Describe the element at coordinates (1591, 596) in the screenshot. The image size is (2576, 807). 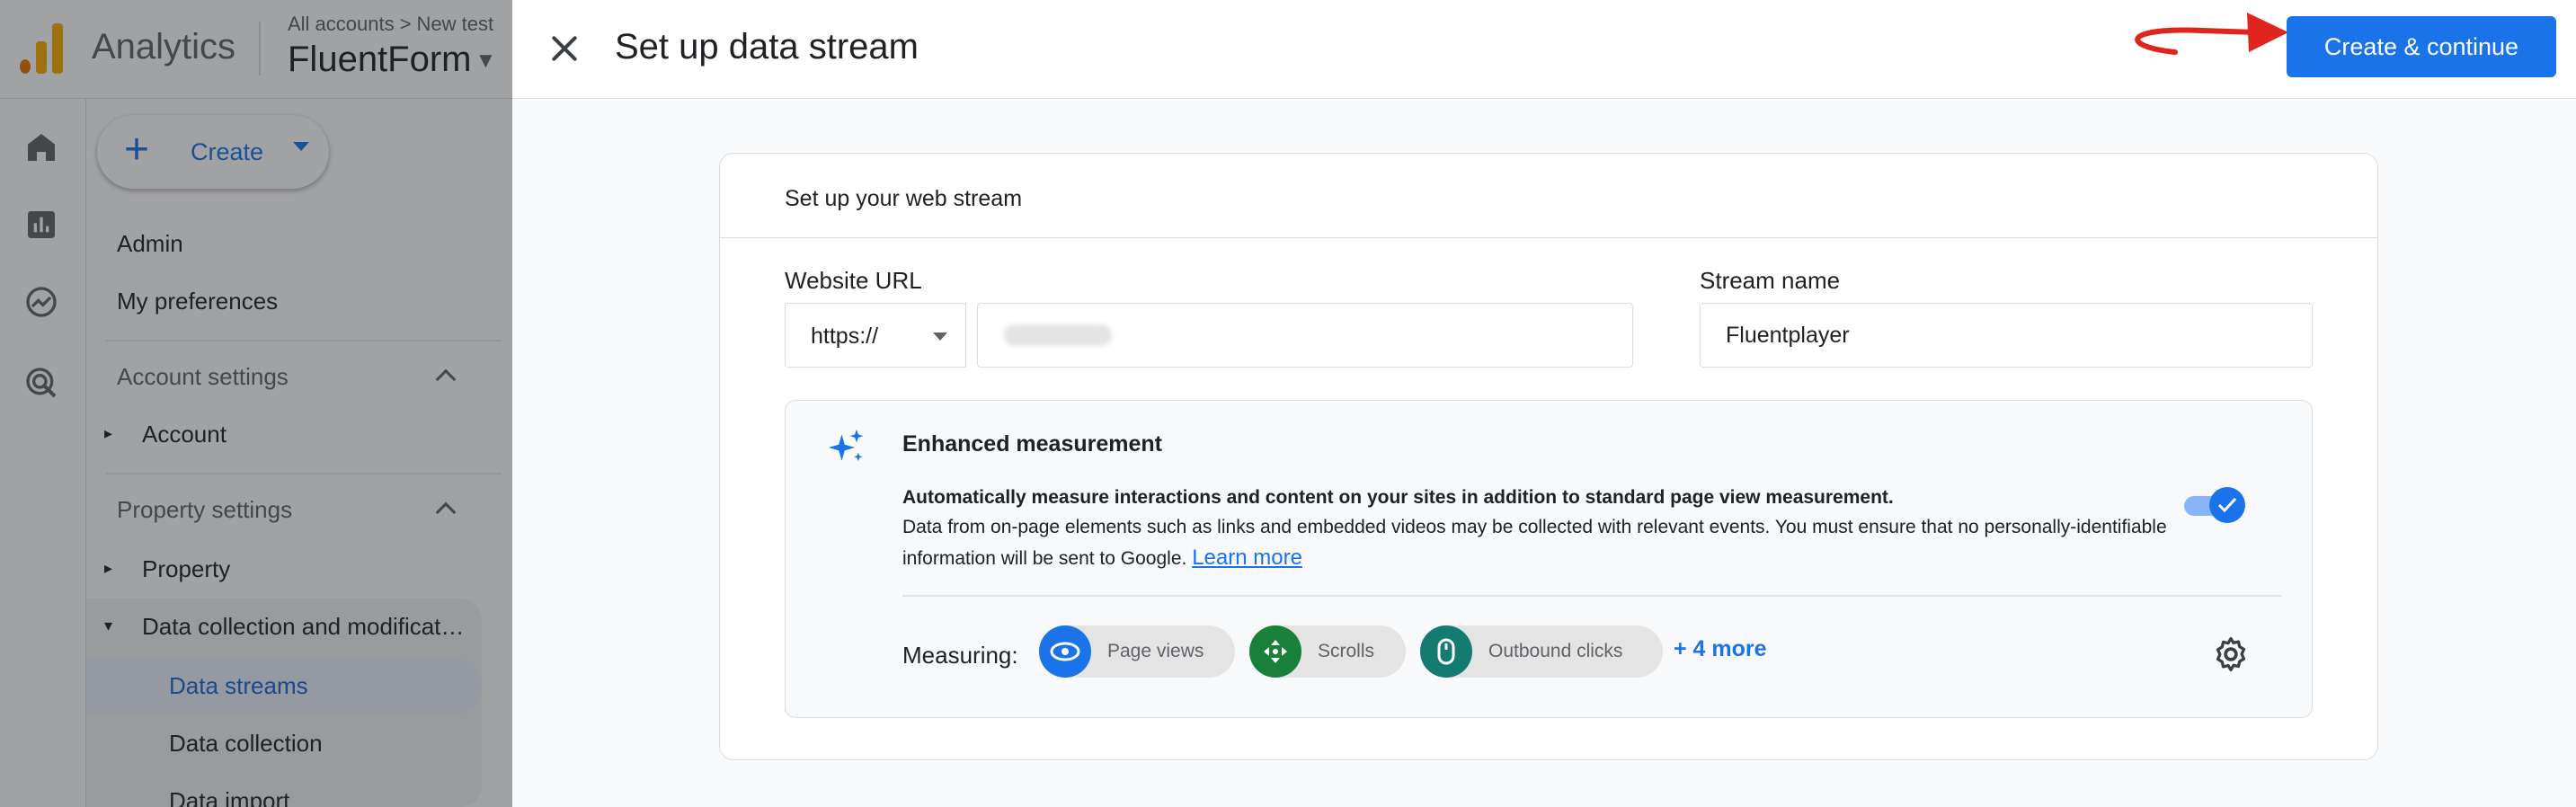
I see `panel-divider` at that location.